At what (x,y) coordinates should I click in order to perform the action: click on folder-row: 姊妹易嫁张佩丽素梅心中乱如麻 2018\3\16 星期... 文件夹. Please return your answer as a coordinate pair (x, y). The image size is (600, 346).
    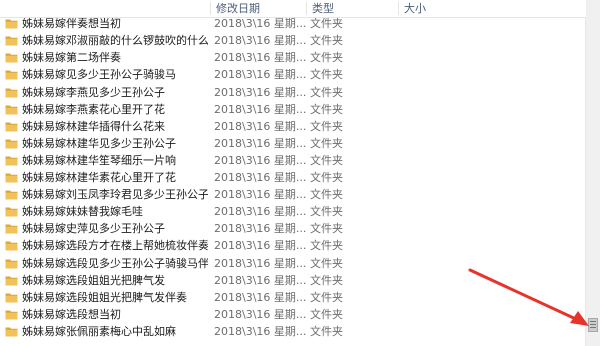
    Looking at the image, I should click on (293, 331).